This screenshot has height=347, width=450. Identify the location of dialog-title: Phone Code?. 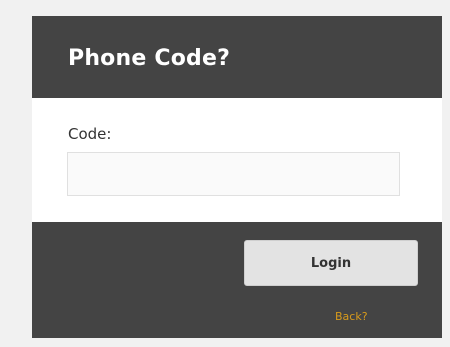
(149, 58).